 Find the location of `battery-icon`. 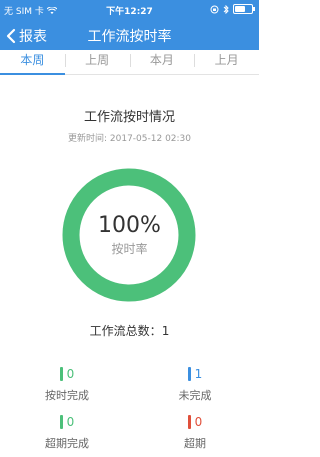

battery-icon is located at coordinates (244, 9).